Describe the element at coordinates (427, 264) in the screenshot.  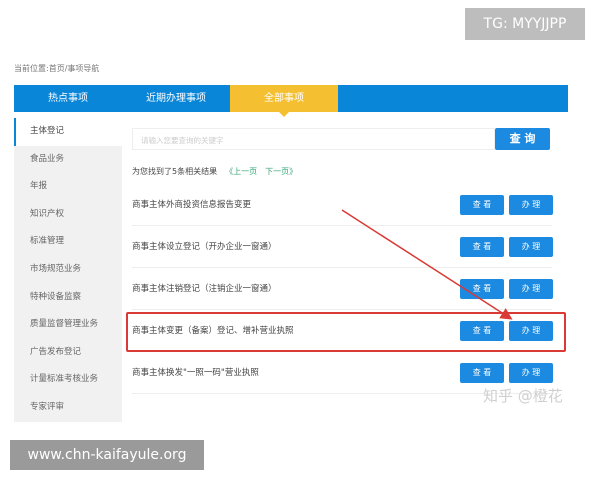
I see `annotation-arrow` at that location.